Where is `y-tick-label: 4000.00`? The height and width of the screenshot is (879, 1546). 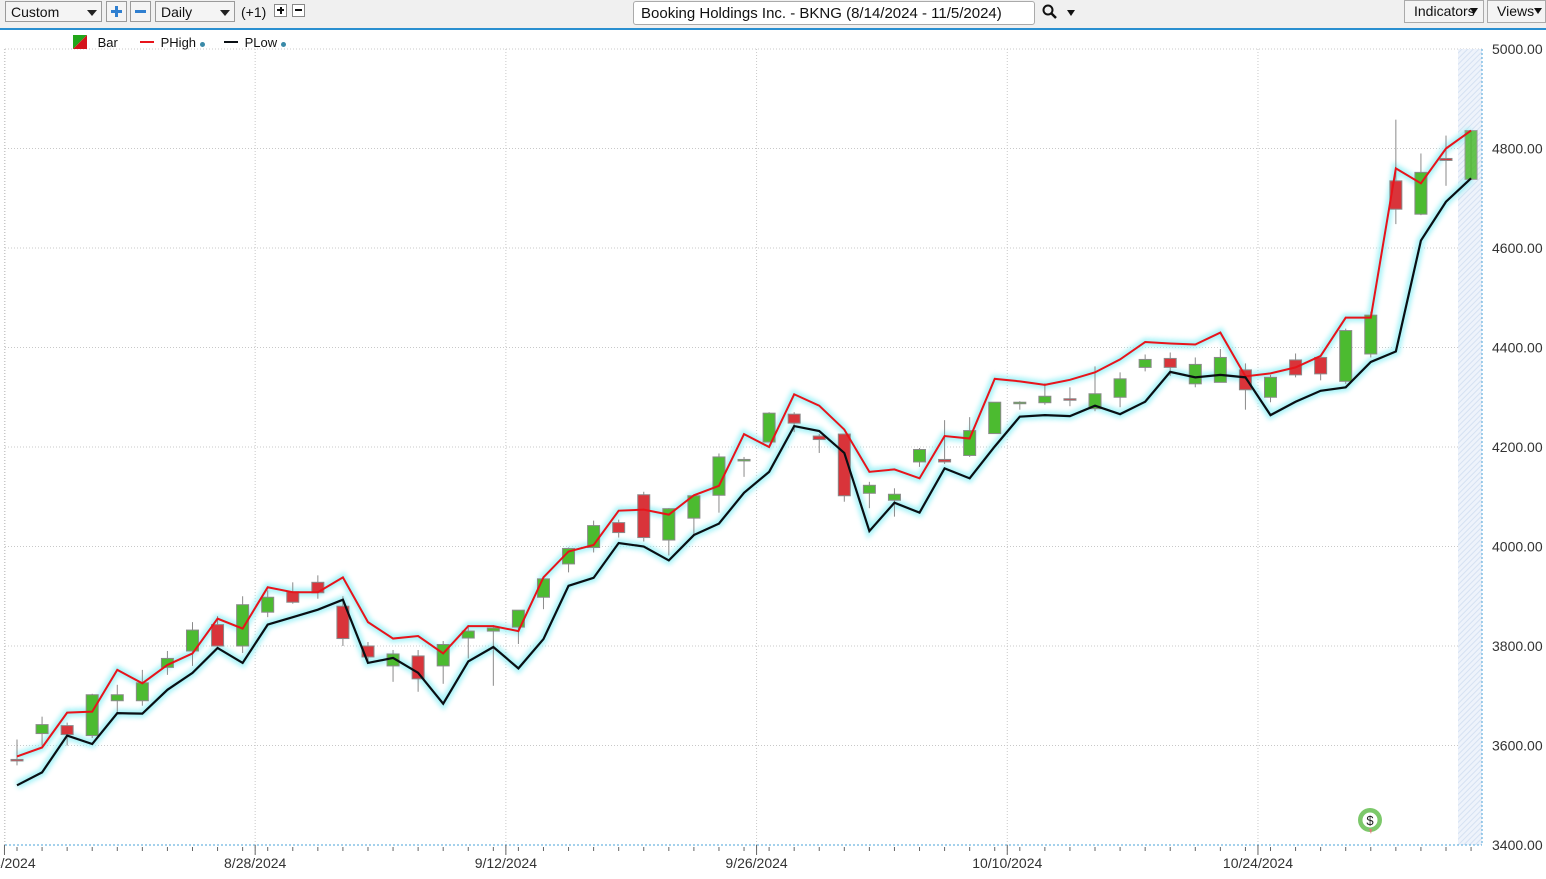 y-tick-label: 4000.00 is located at coordinates (1517, 547).